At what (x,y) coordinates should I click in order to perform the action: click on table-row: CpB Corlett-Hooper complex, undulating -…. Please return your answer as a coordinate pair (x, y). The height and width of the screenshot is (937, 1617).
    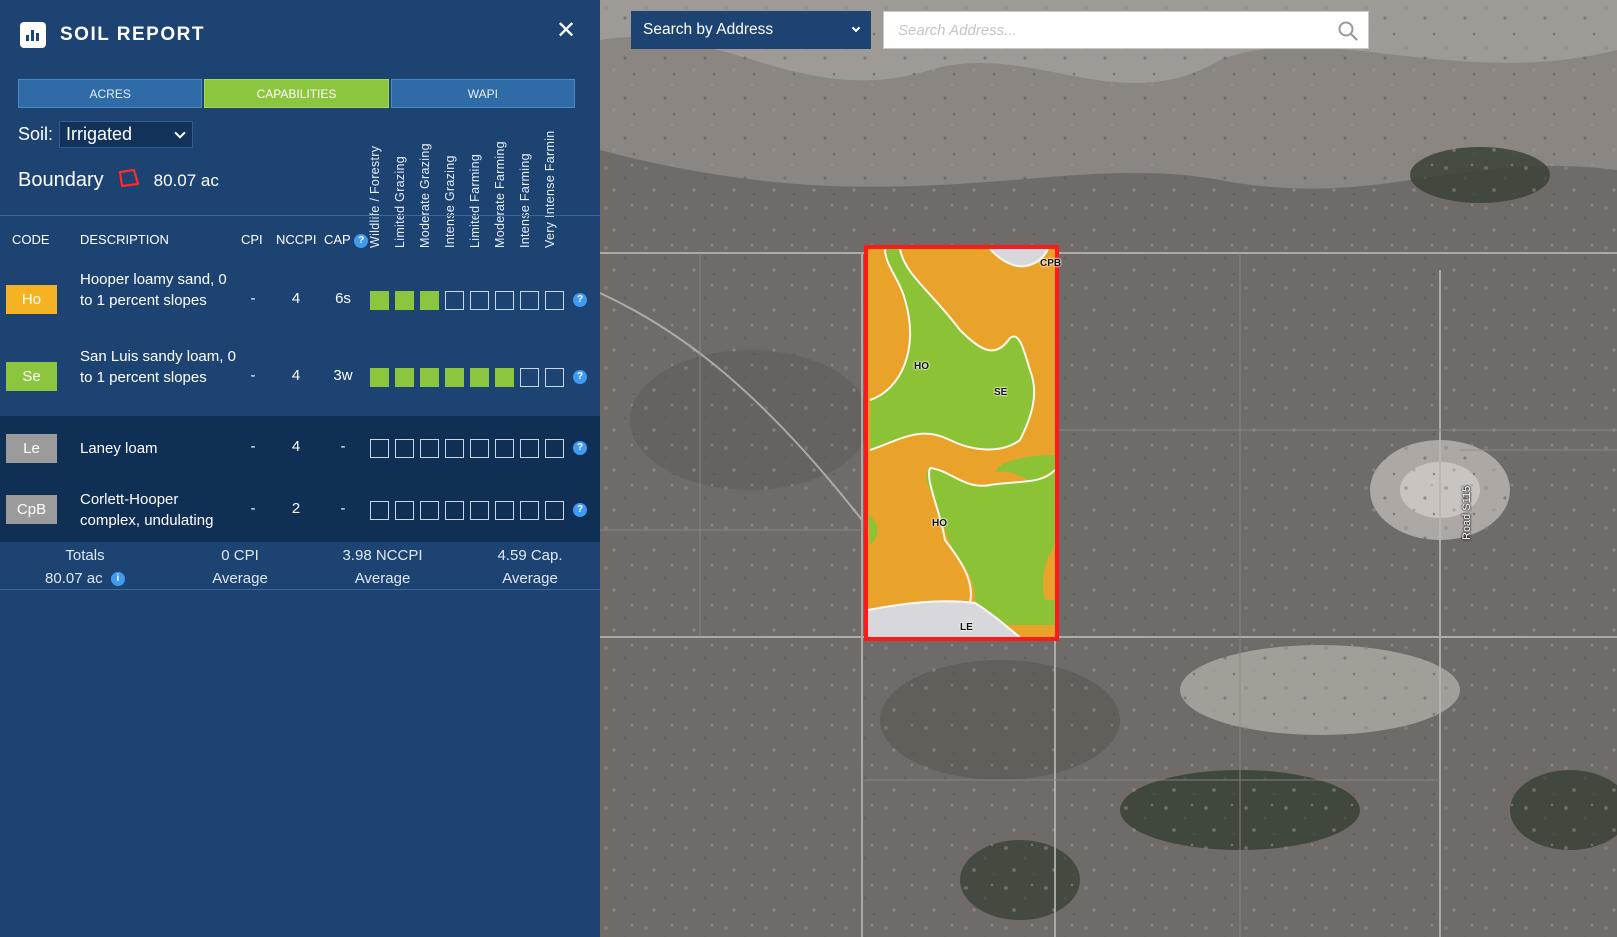
    Looking at the image, I should click on (300, 511).